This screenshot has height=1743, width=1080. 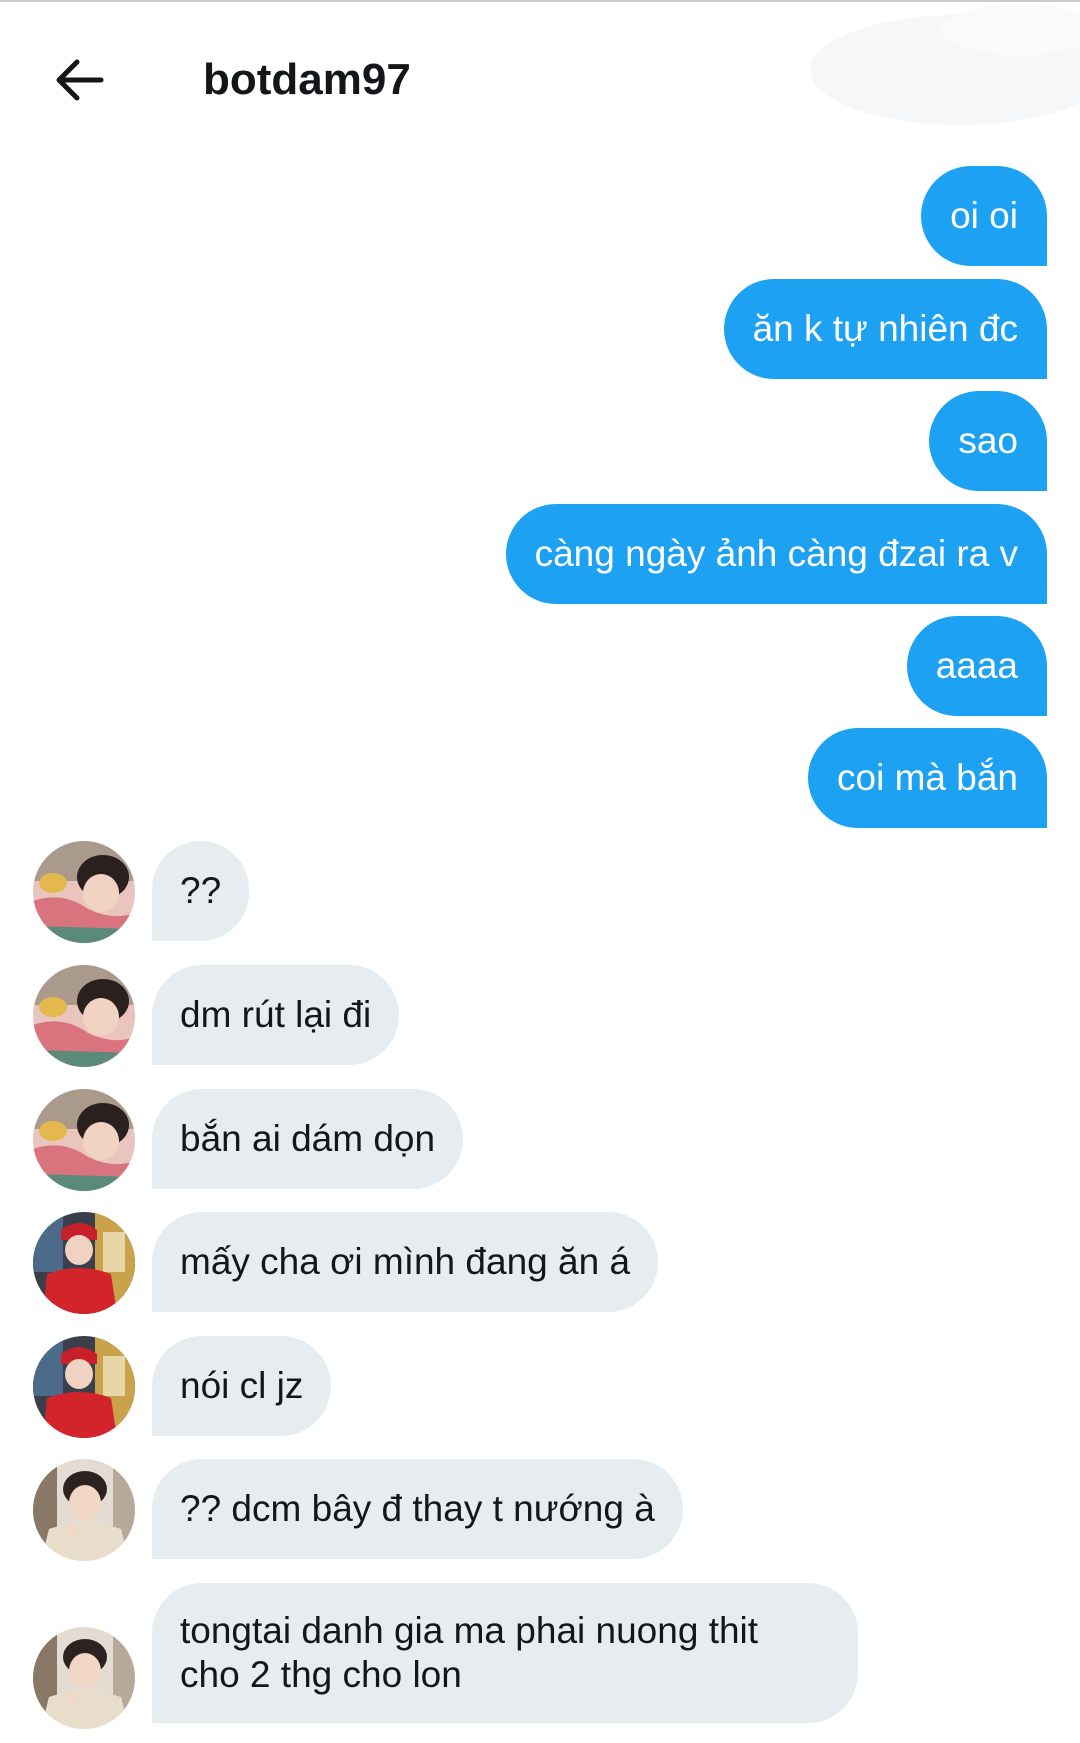 What do you see at coordinates (321, 1674) in the screenshot?
I see `message-line: cho 2 thg cho lon` at bounding box center [321, 1674].